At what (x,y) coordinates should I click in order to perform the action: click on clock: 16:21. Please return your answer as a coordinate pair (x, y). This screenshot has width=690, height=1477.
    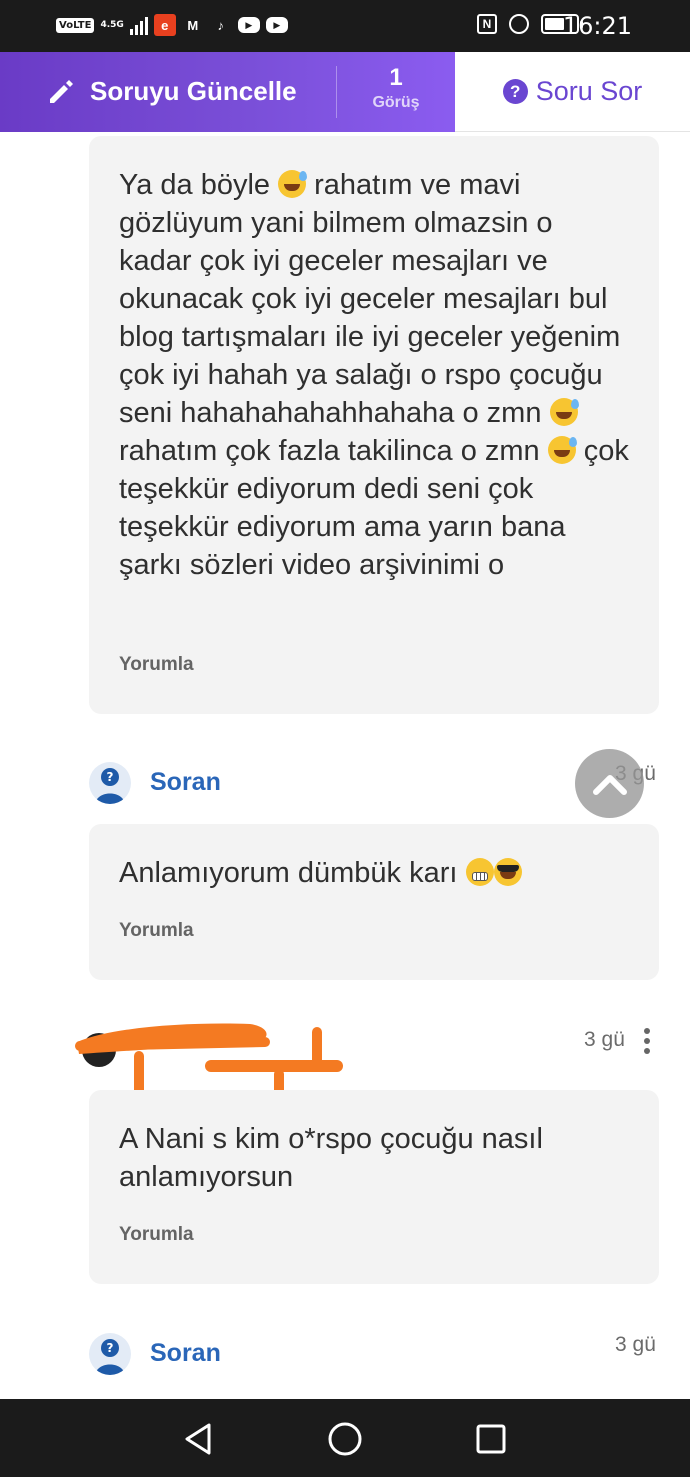
    Looking at the image, I should click on (597, 26).